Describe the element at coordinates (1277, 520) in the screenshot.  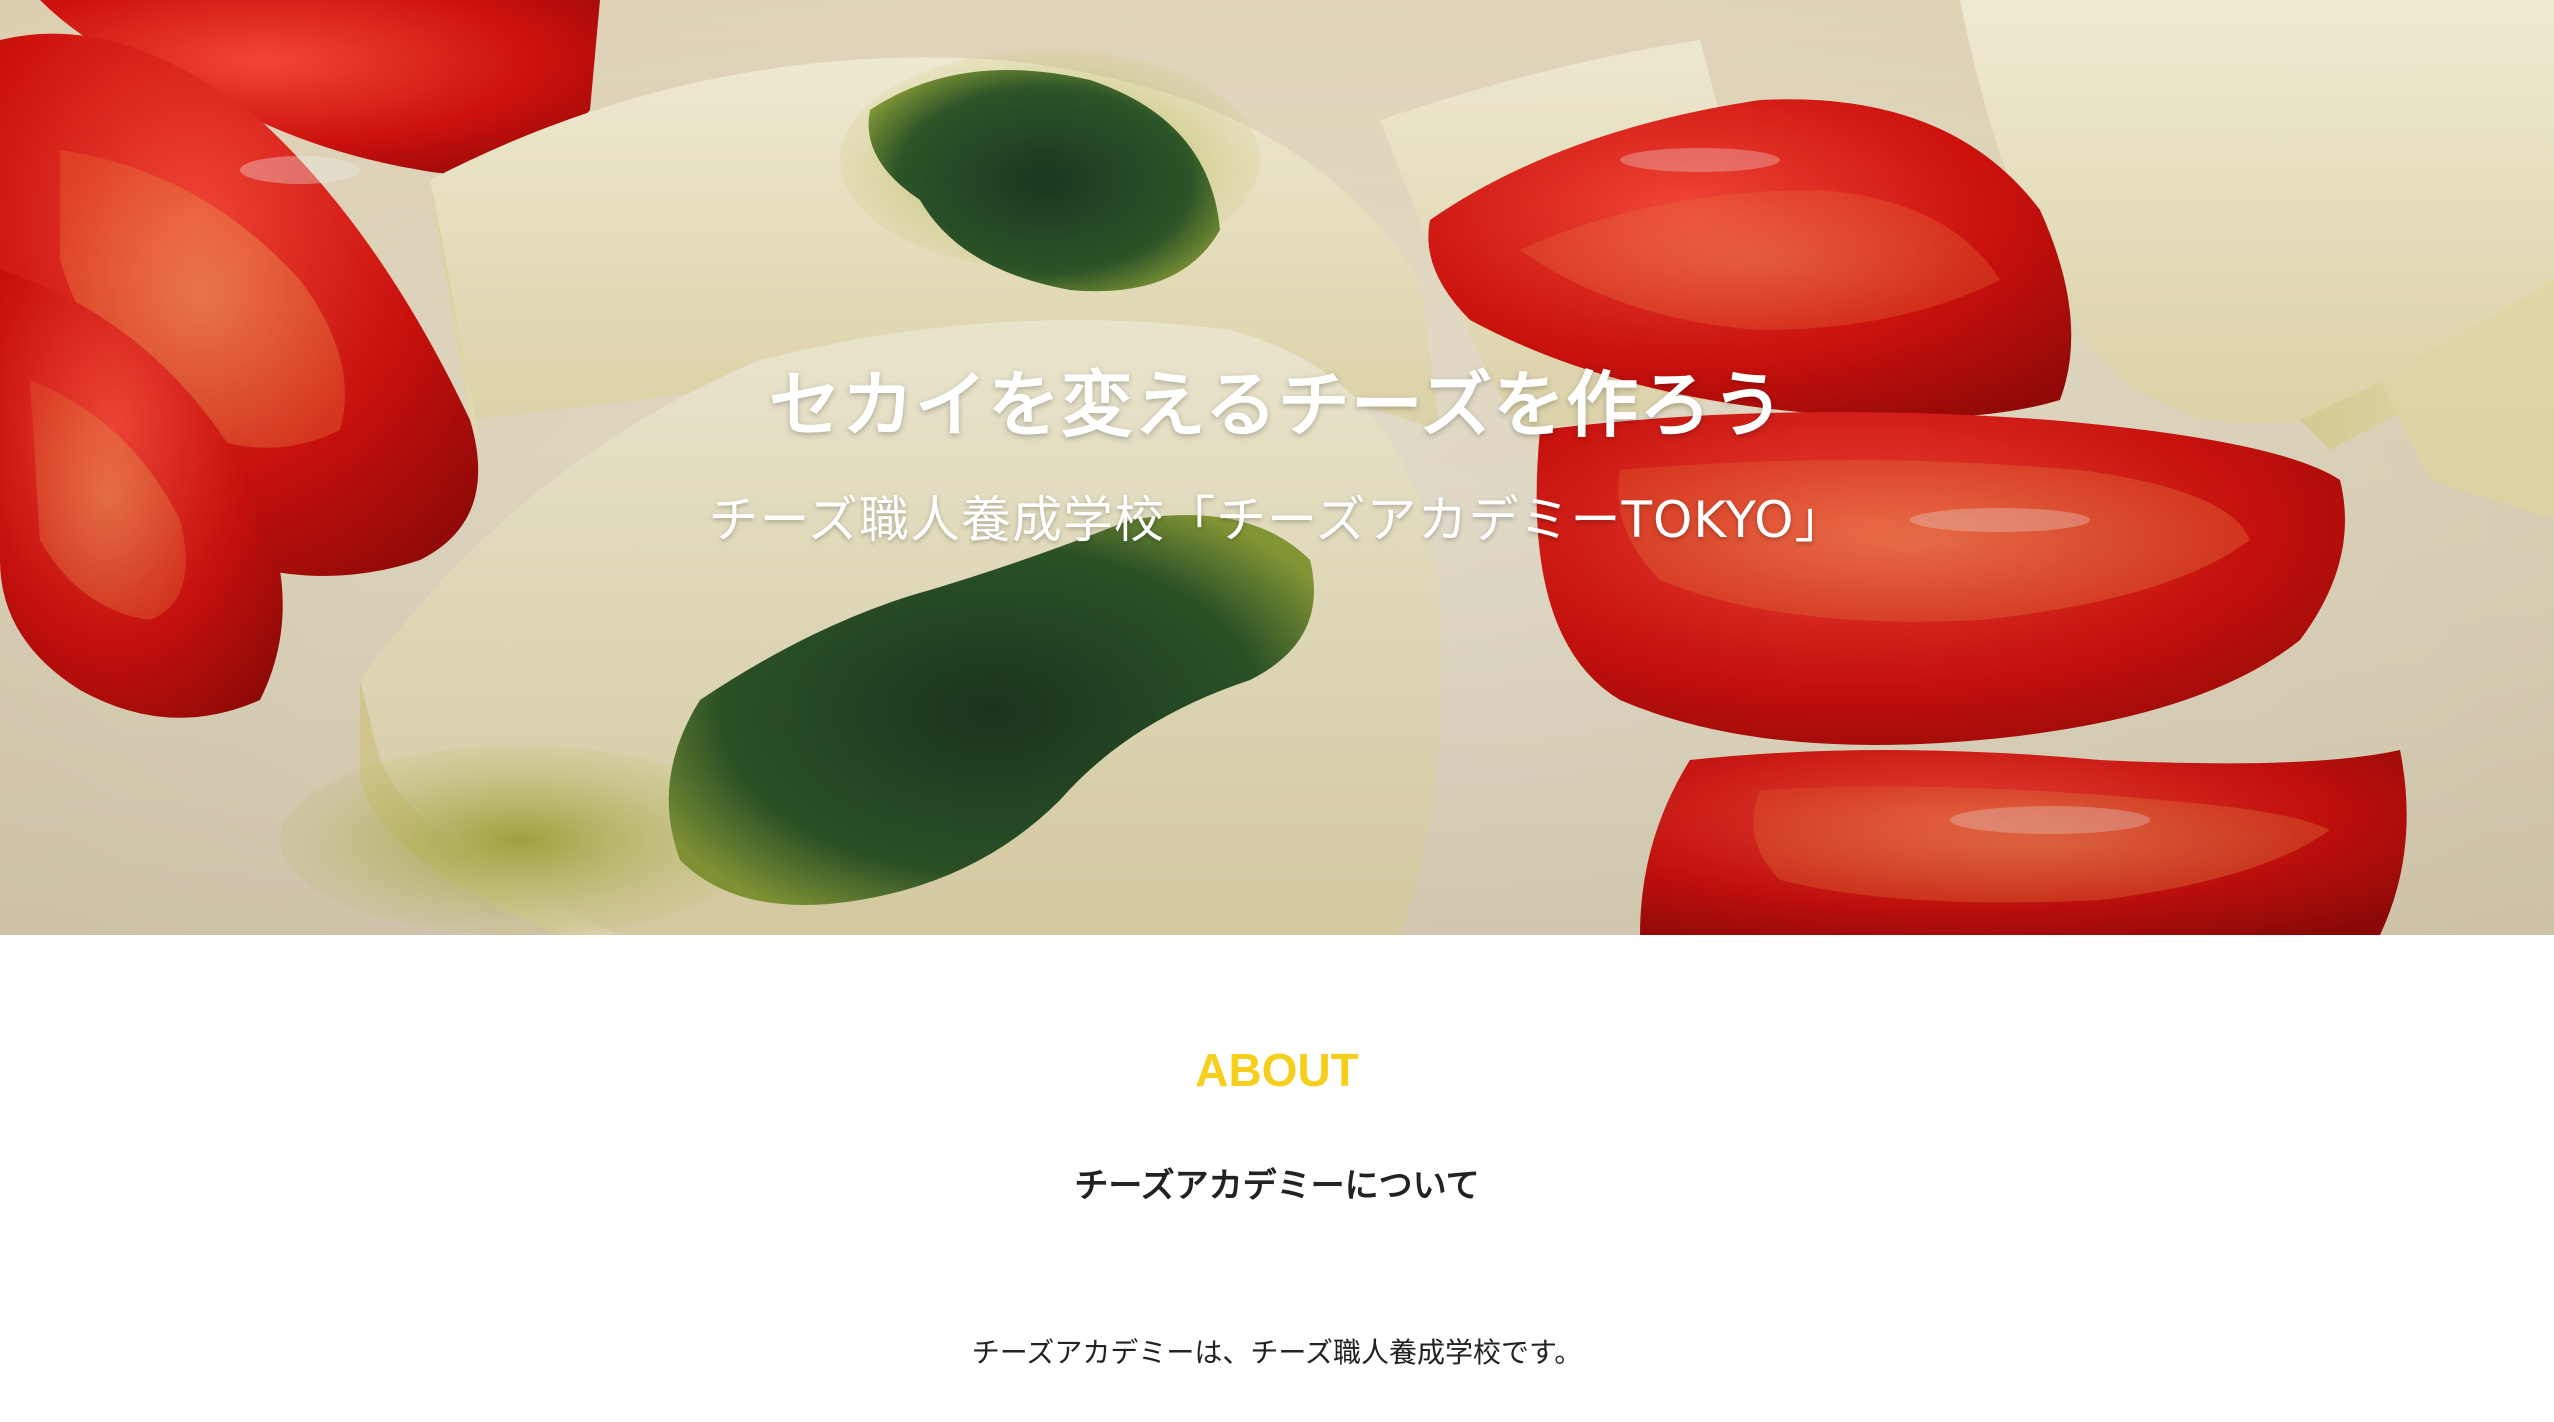
I see `hero-subtitle: チーズ職人養成学校「チーズアカデミーTOKYO」` at that location.